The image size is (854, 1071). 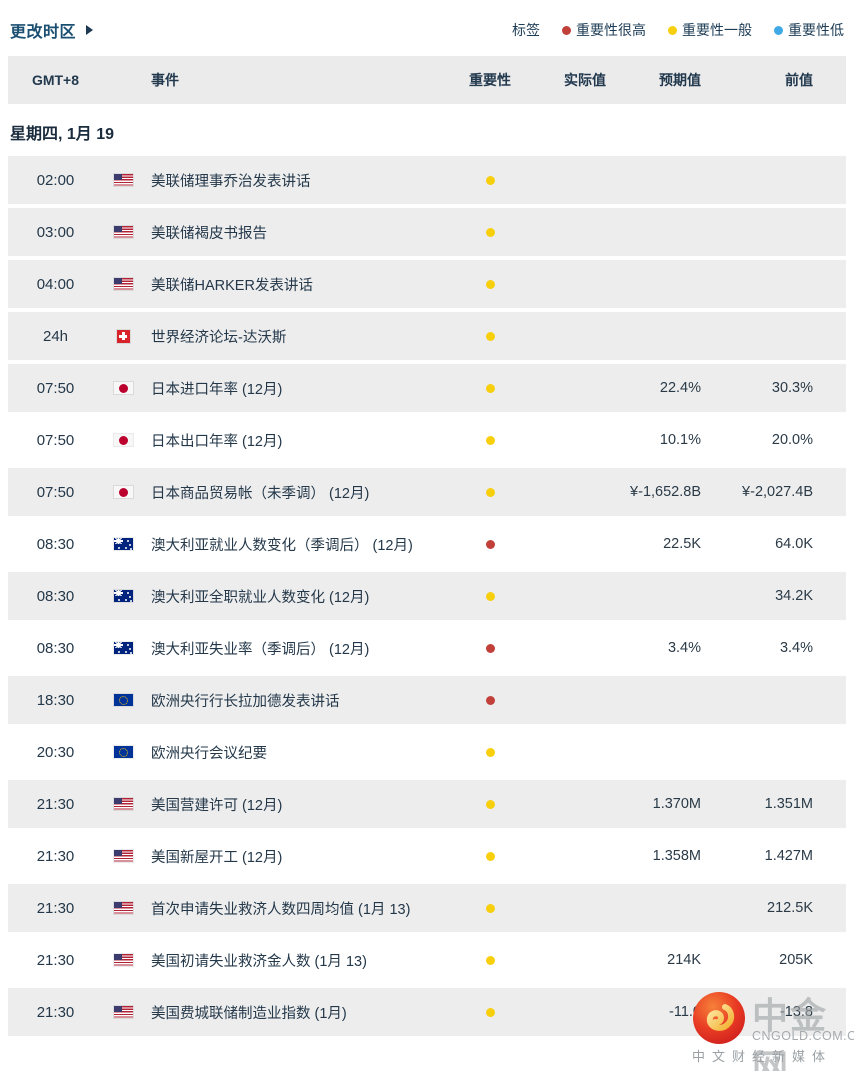 I want to click on date-section-header: 星期四, 1月 19, so click(x=62, y=134).